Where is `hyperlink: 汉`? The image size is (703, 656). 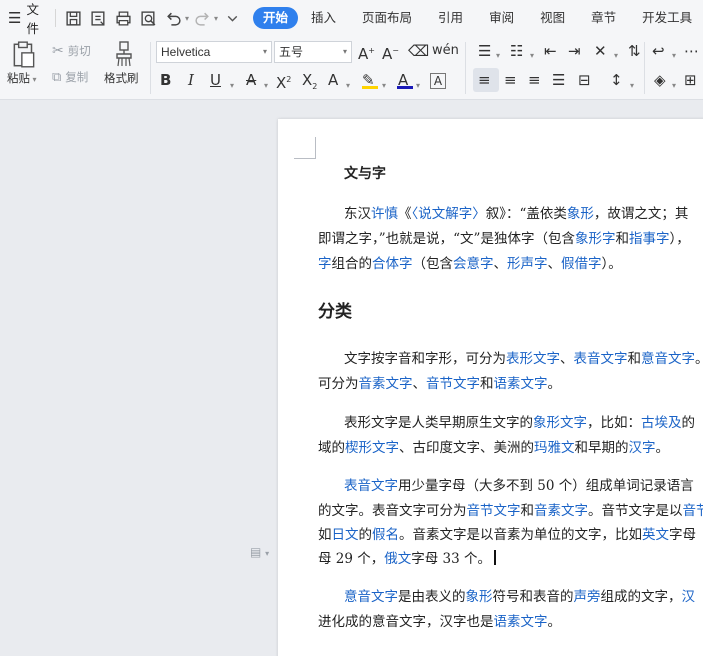 hyperlink: 汉 is located at coordinates (689, 597).